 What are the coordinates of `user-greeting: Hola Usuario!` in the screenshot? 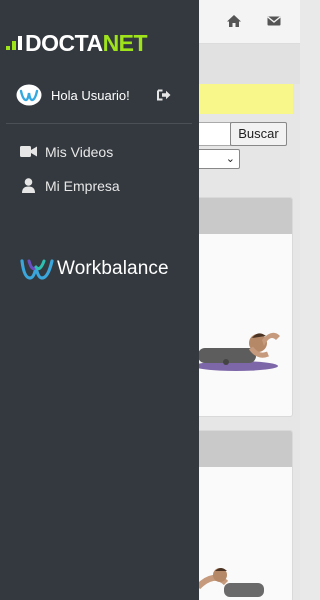 It's located at (90, 95).